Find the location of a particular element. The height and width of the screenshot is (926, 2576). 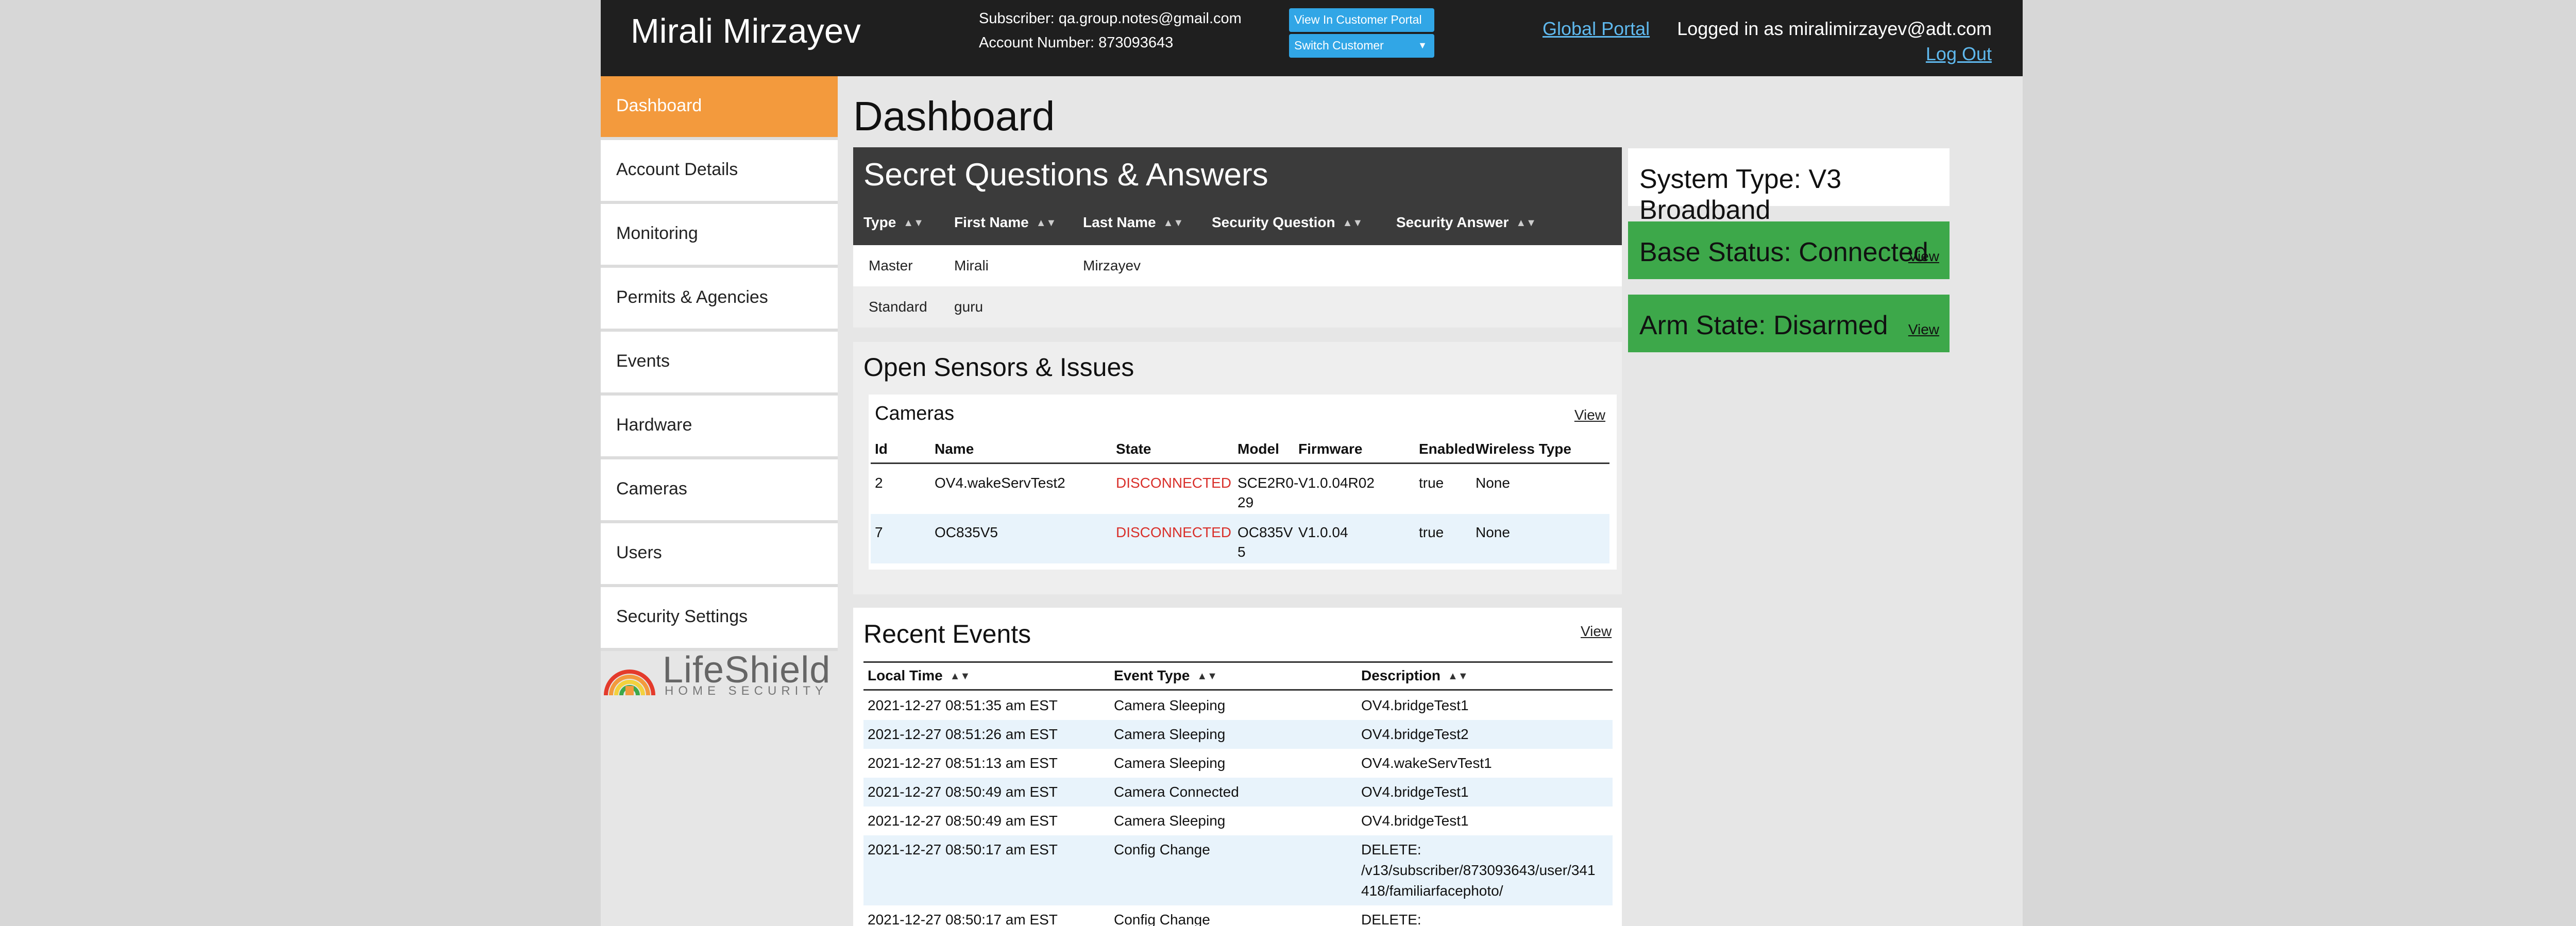

sidebar-item-label: Events is located at coordinates (643, 361).